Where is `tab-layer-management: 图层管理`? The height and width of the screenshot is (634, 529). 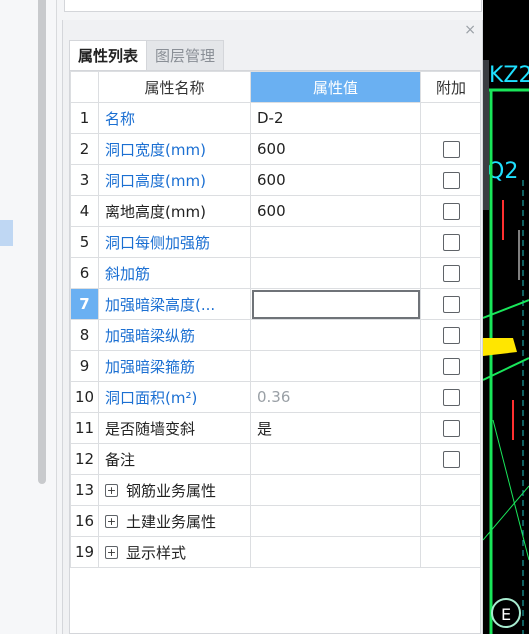 tab-layer-management: 图层管理 is located at coordinates (186, 55).